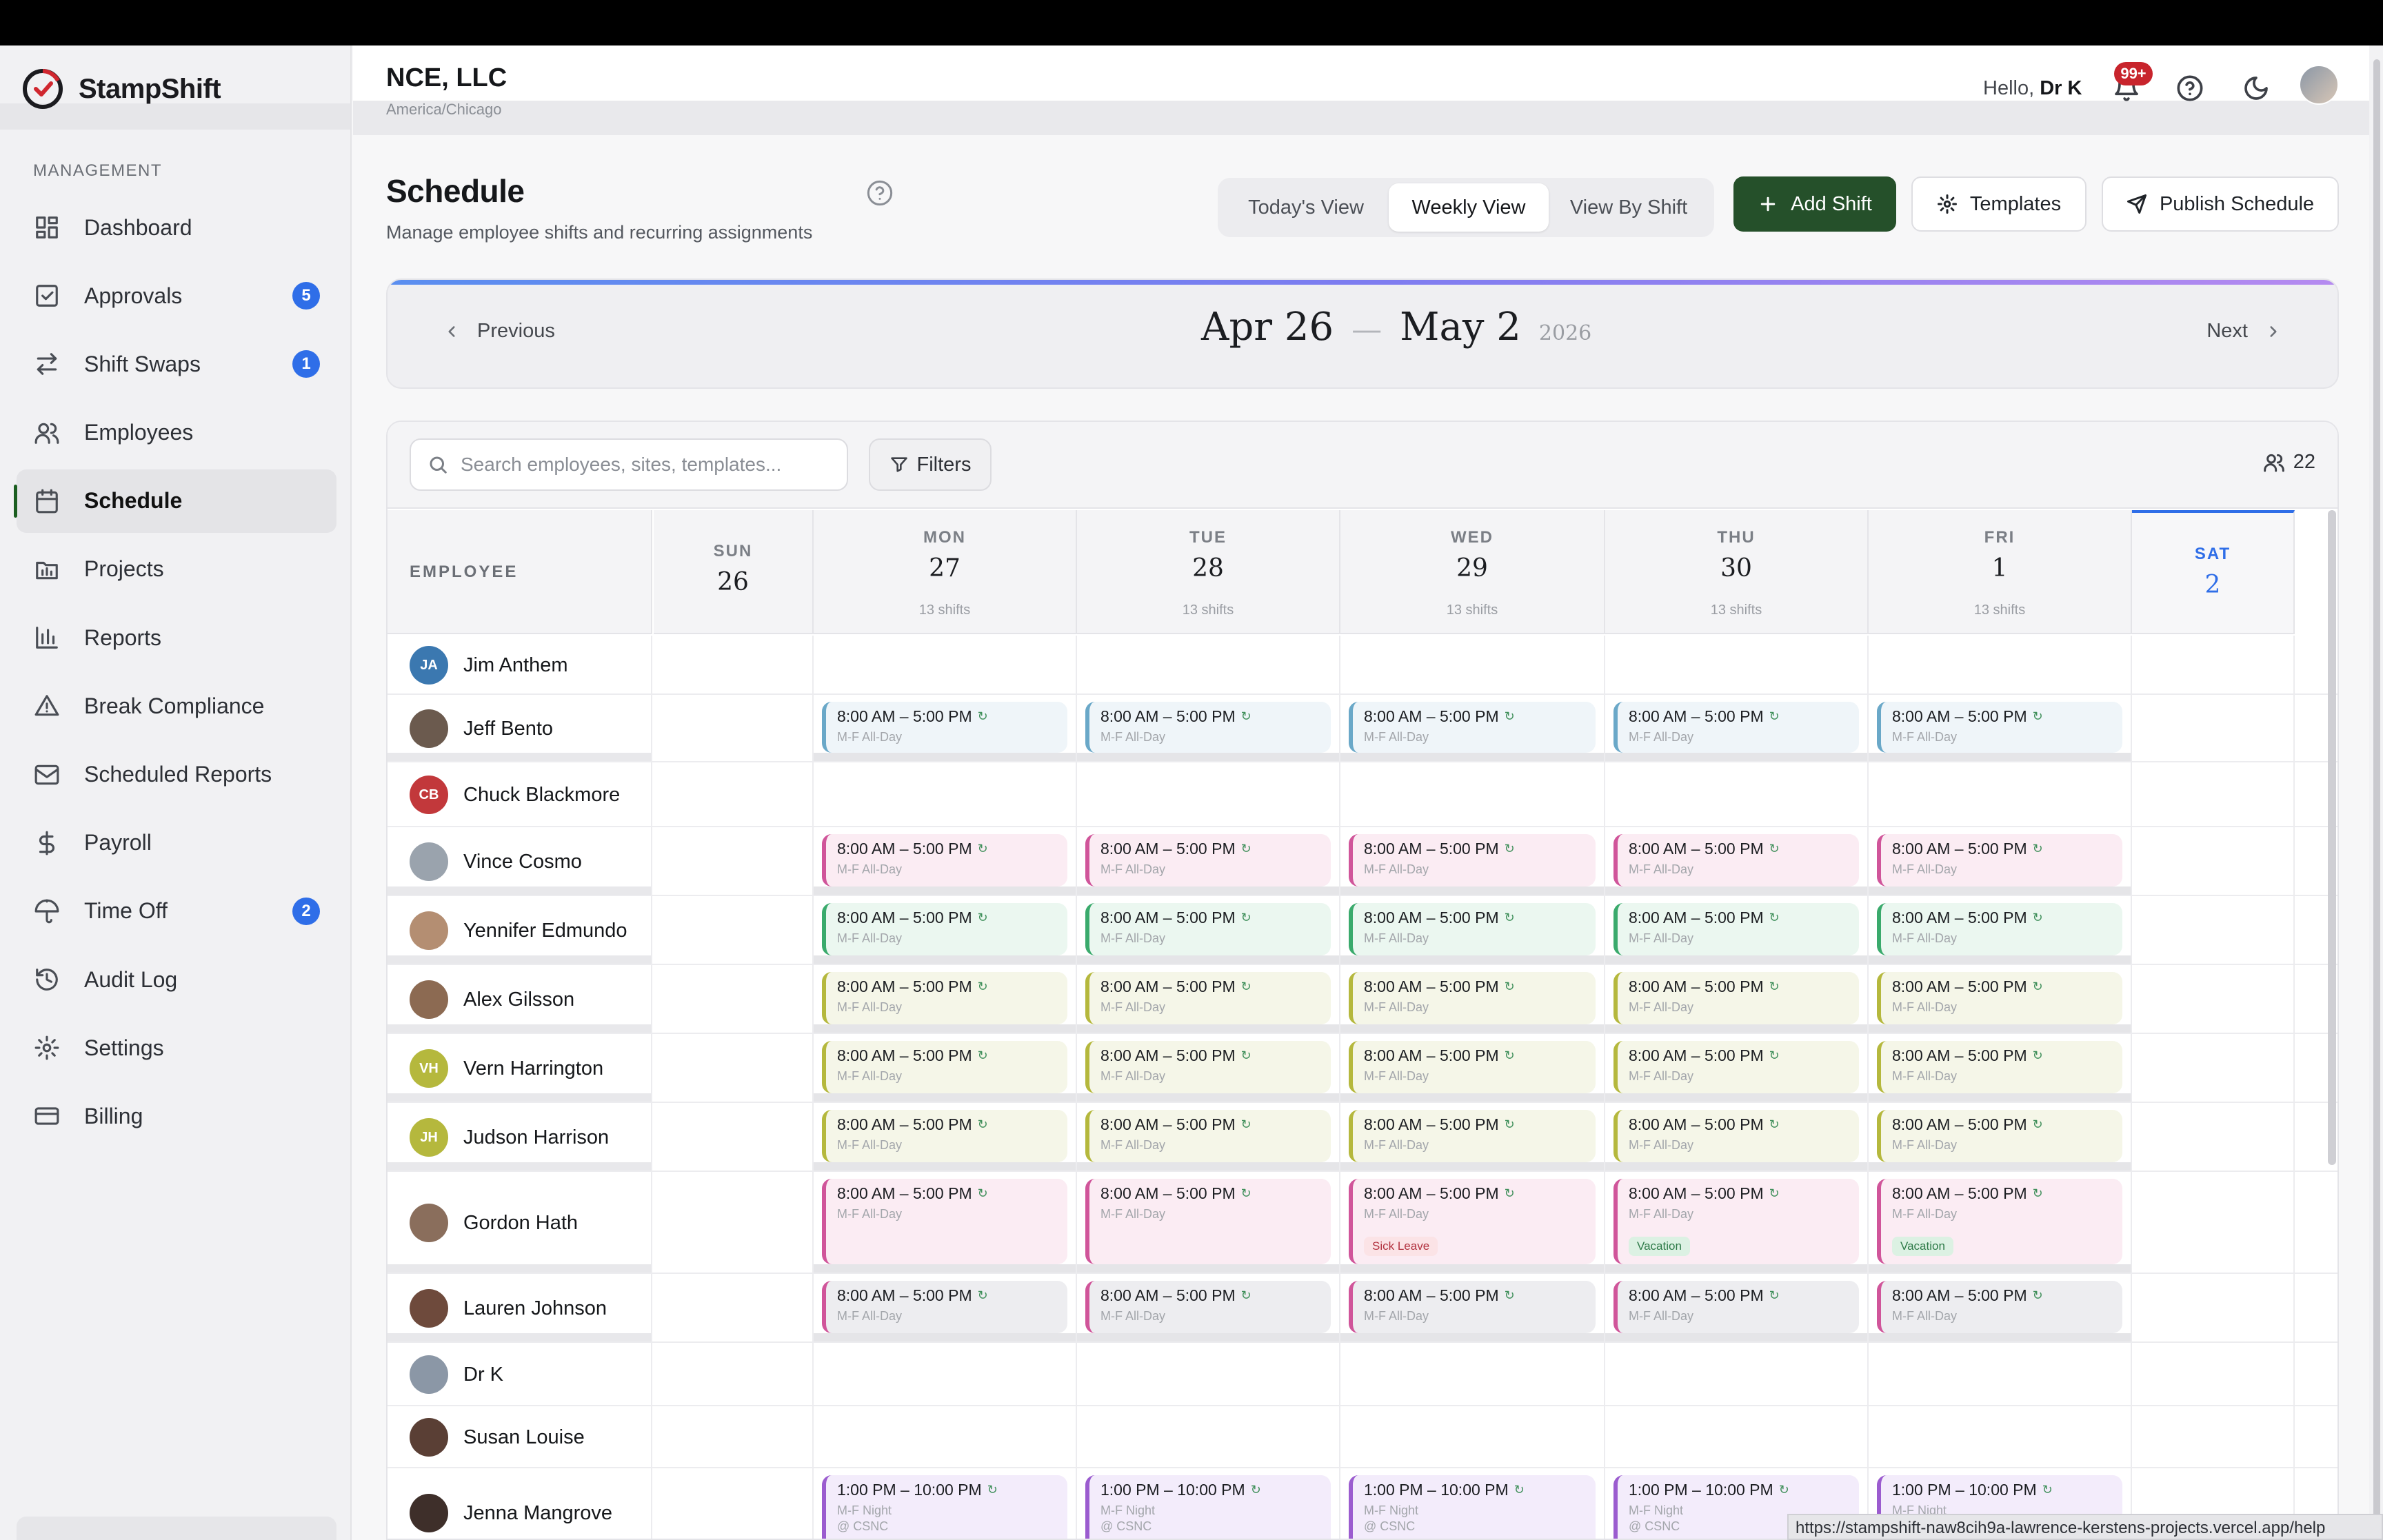 Image resolution: width=2383 pixels, height=1540 pixels. I want to click on sidebar-item-reports: Reports, so click(176, 638).